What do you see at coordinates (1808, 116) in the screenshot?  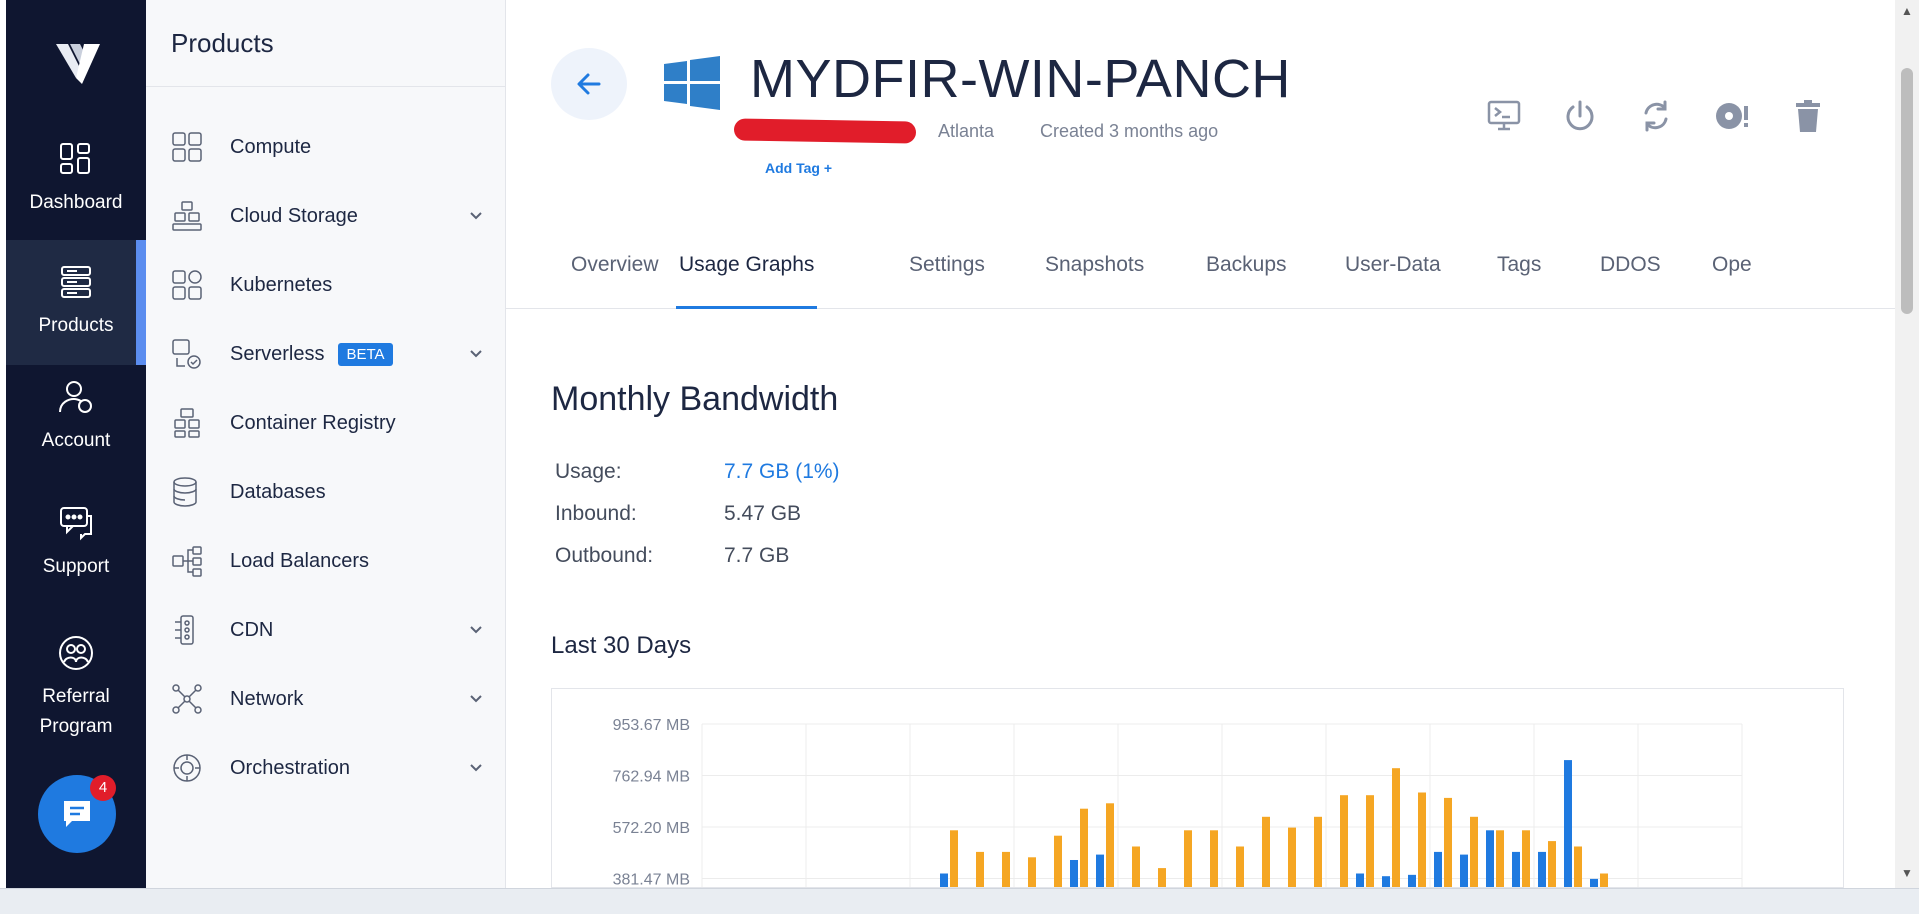 I see `trash-icon` at bounding box center [1808, 116].